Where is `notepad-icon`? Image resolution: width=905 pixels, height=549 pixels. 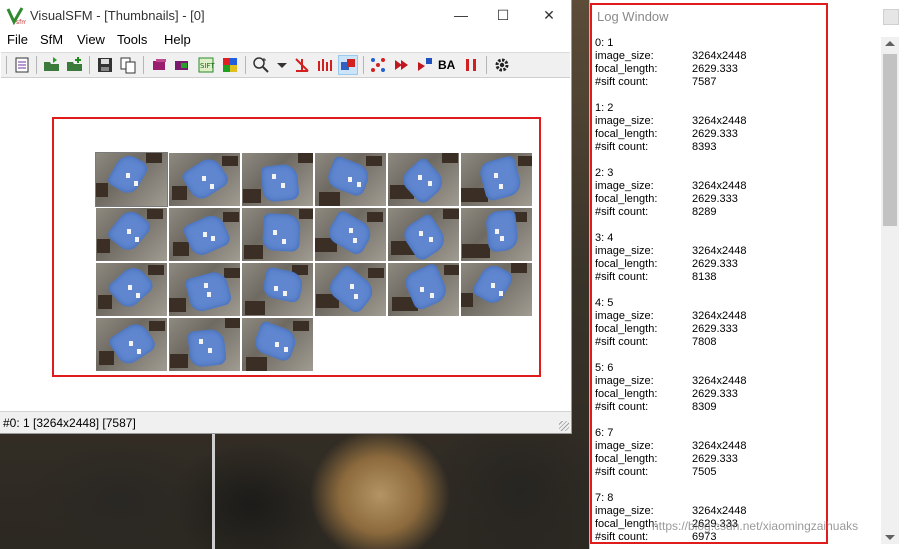 notepad-icon is located at coordinates (22, 65).